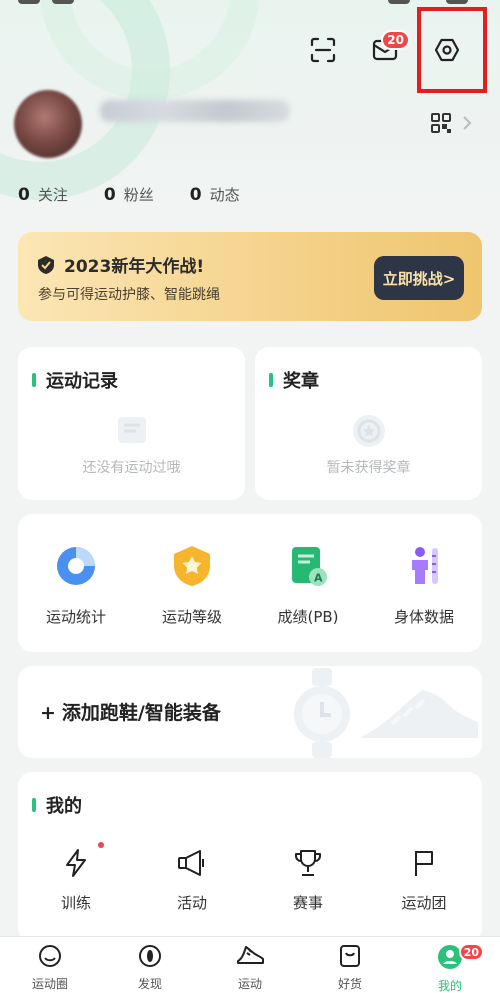  Describe the element at coordinates (308, 863) in the screenshot. I see `trophy-icon` at that location.